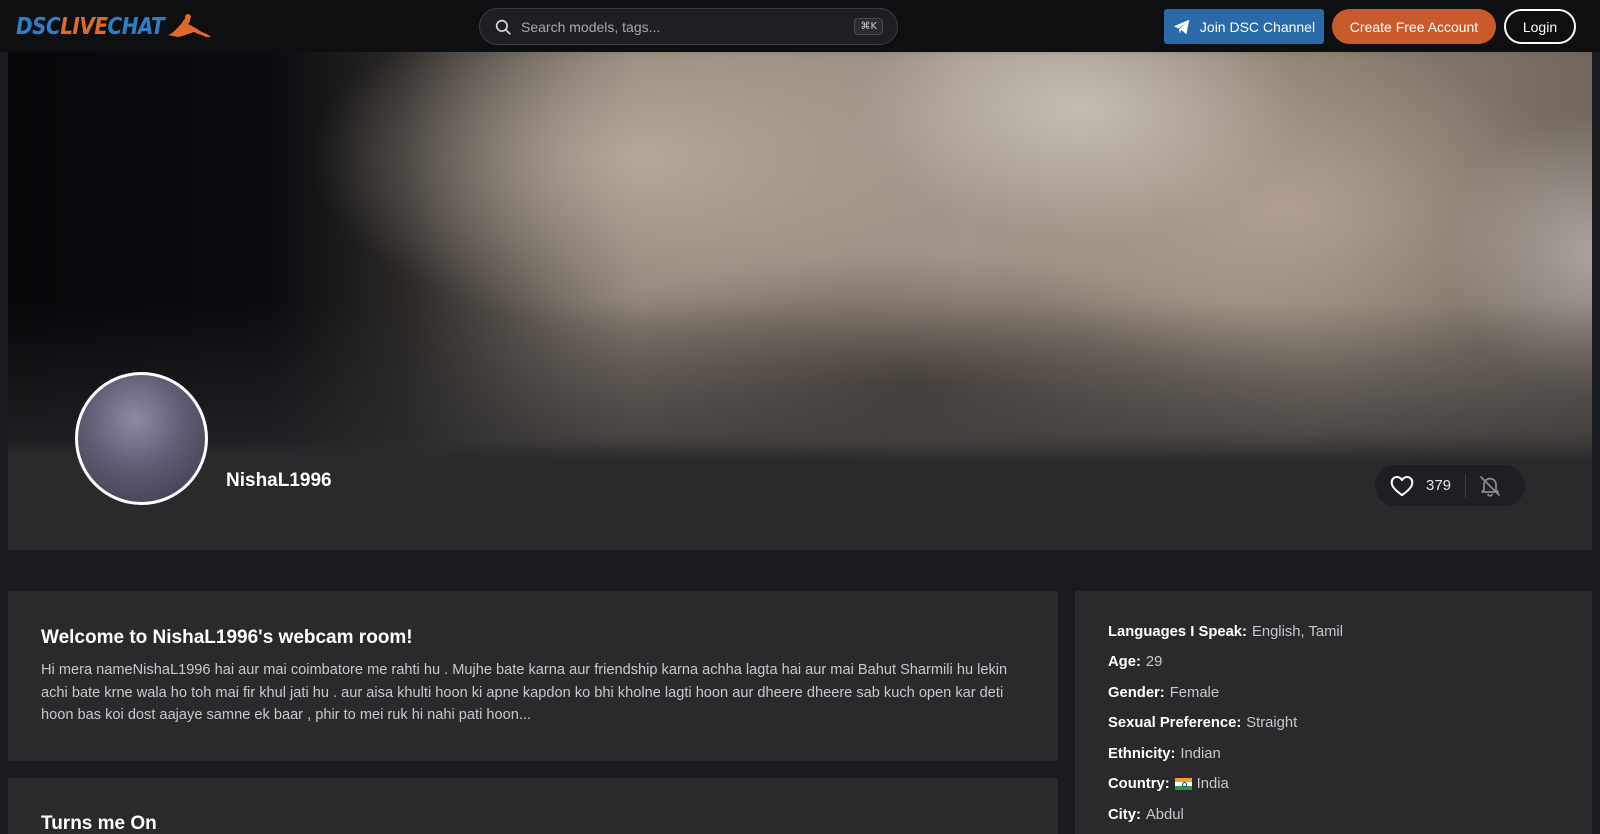  What do you see at coordinates (533, 806) in the screenshot?
I see `turns-me-on-card: Turns me On` at bounding box center [533, 806].